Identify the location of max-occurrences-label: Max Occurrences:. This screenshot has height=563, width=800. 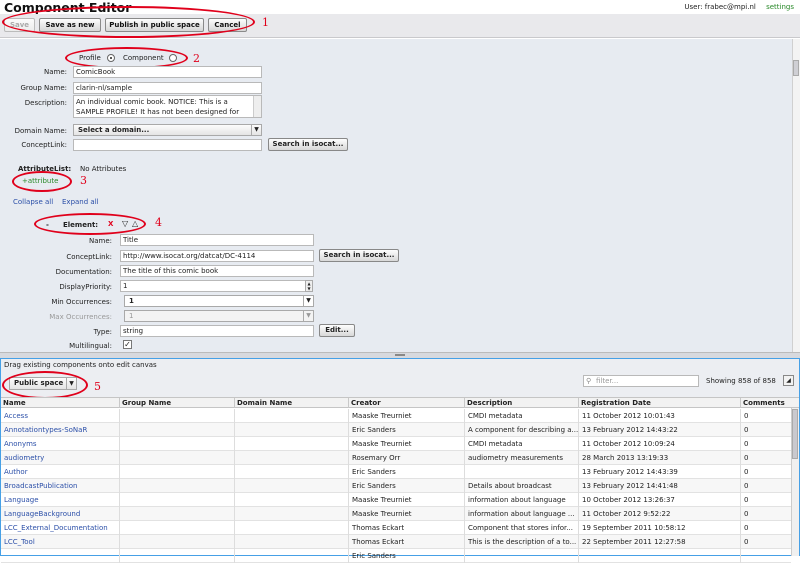
(80, 317).